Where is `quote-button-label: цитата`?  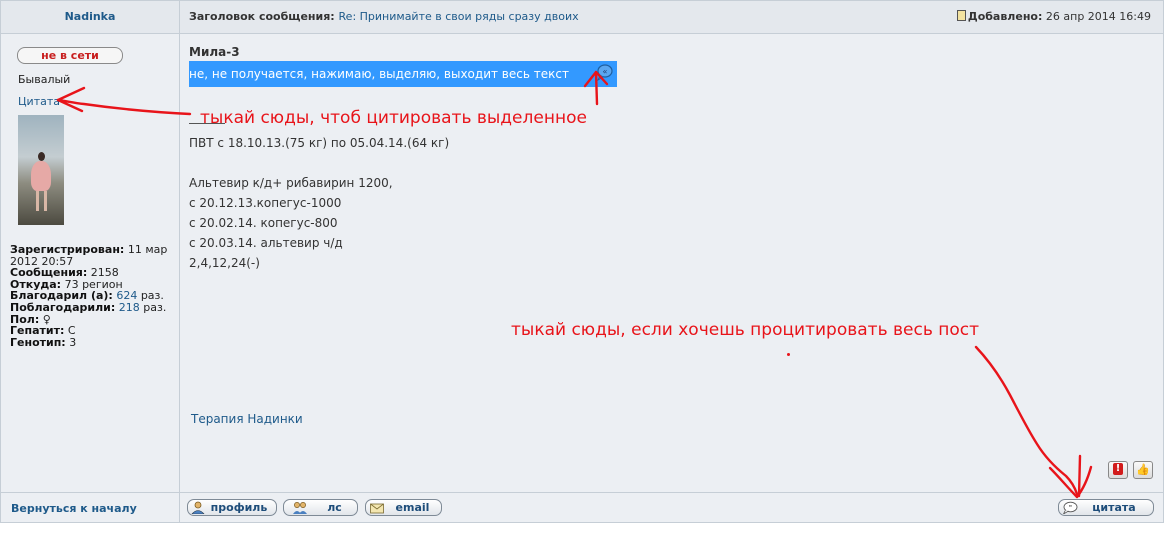 quote-button-label: цитата is located at coordinates (1114, 507).